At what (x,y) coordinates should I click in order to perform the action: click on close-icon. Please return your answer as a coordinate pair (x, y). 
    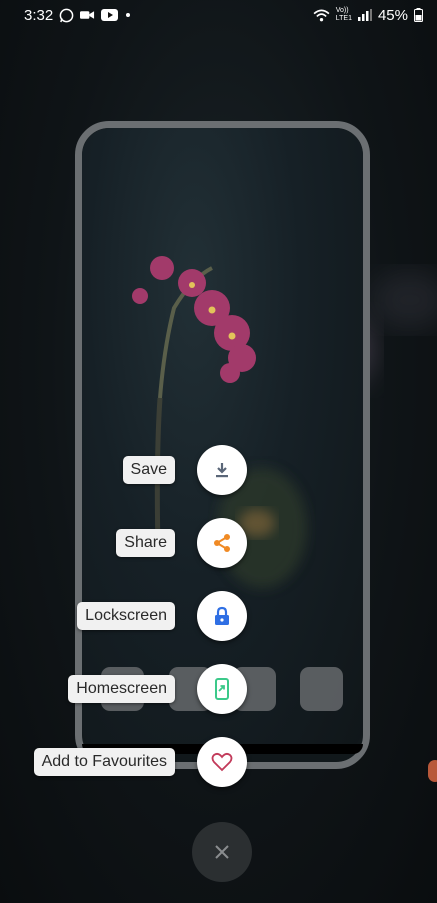
    Looking at the image, I should click on (222, 852).